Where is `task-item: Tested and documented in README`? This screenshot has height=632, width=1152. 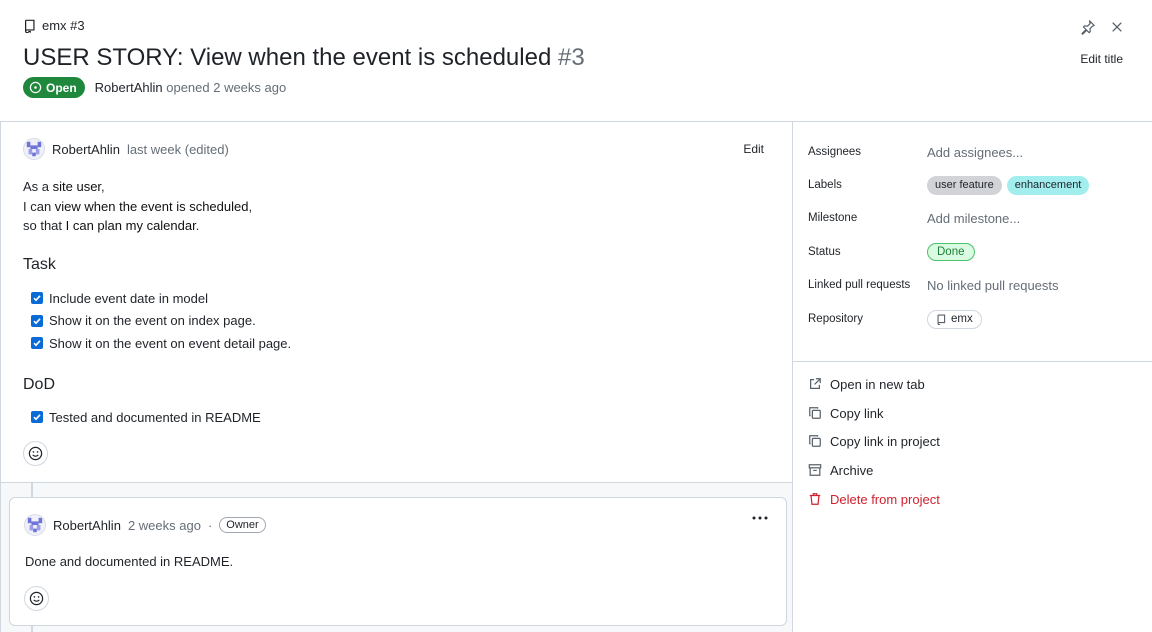
task-item: Tested and documented in README is located at coordinates (146, 417).